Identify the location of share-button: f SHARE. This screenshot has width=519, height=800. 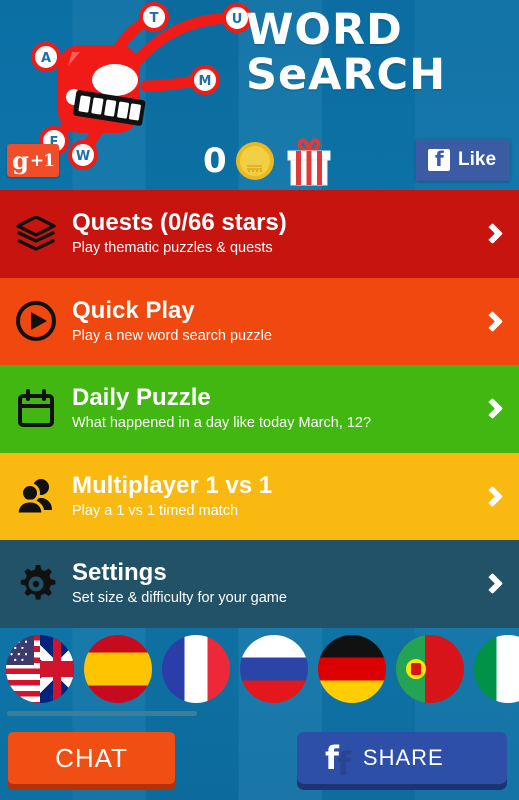
(402, 758).